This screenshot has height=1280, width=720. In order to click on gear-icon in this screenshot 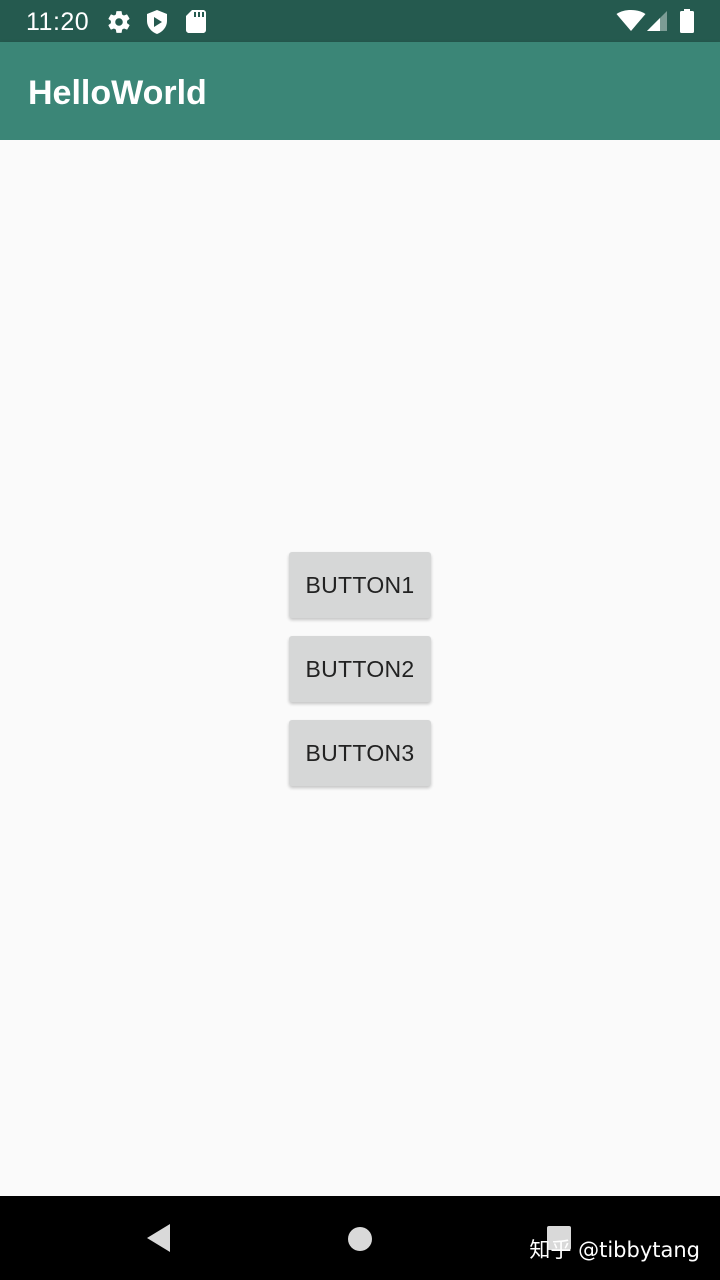, I will do `click(119, 22)`.